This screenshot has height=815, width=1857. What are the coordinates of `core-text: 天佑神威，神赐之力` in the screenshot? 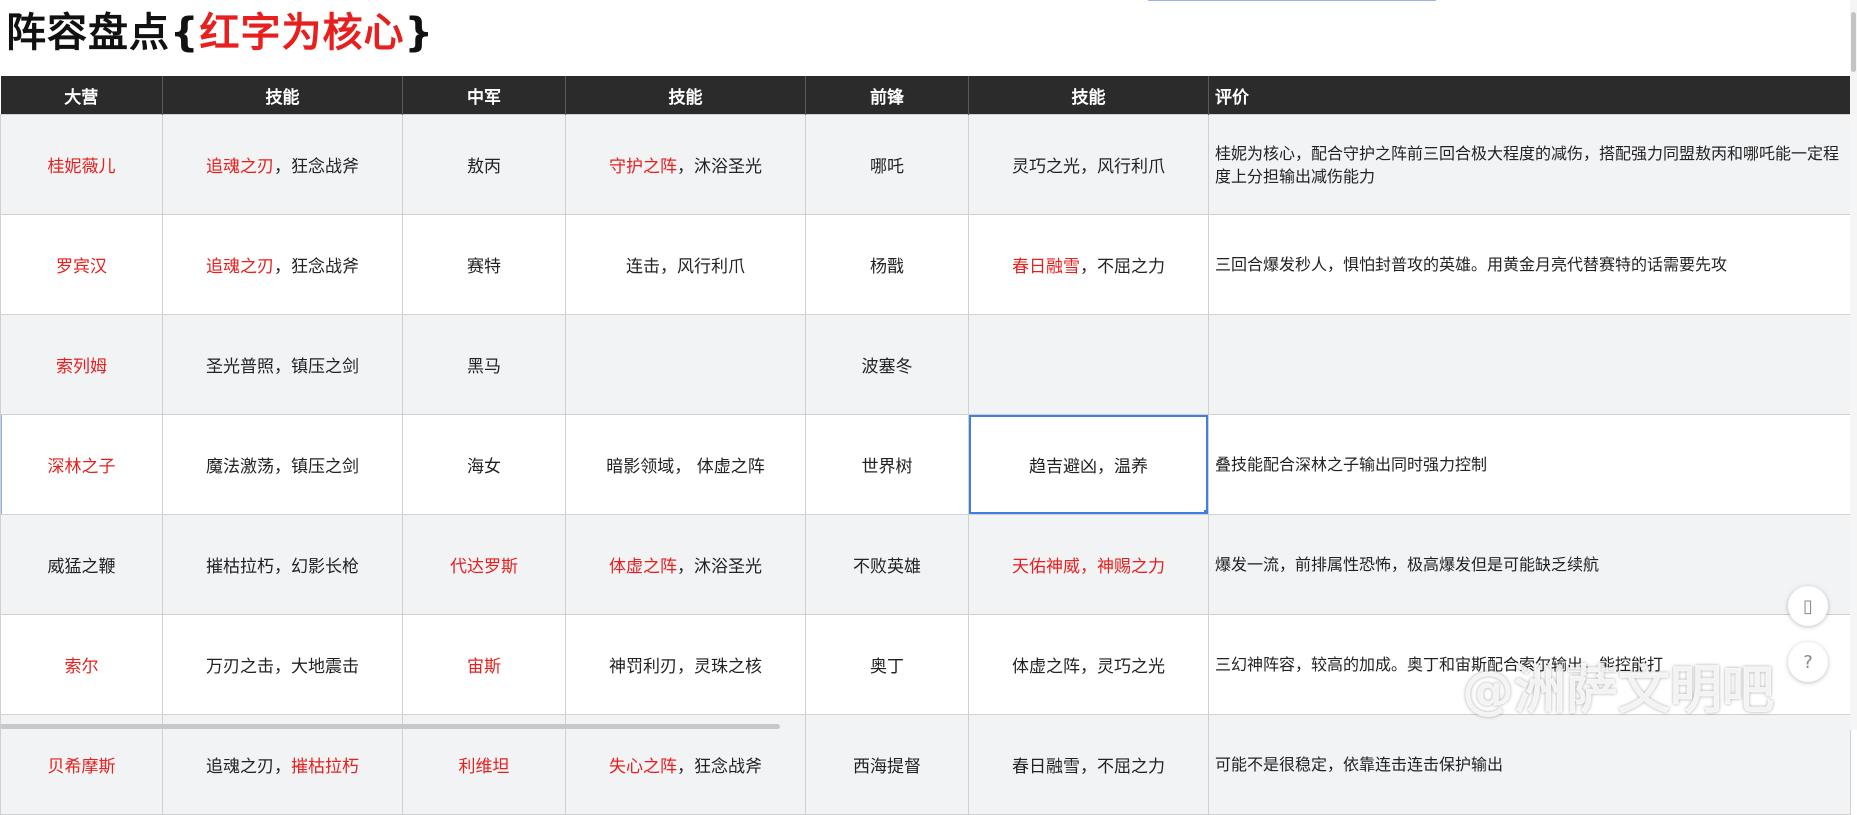 It's located at (1088, 567).